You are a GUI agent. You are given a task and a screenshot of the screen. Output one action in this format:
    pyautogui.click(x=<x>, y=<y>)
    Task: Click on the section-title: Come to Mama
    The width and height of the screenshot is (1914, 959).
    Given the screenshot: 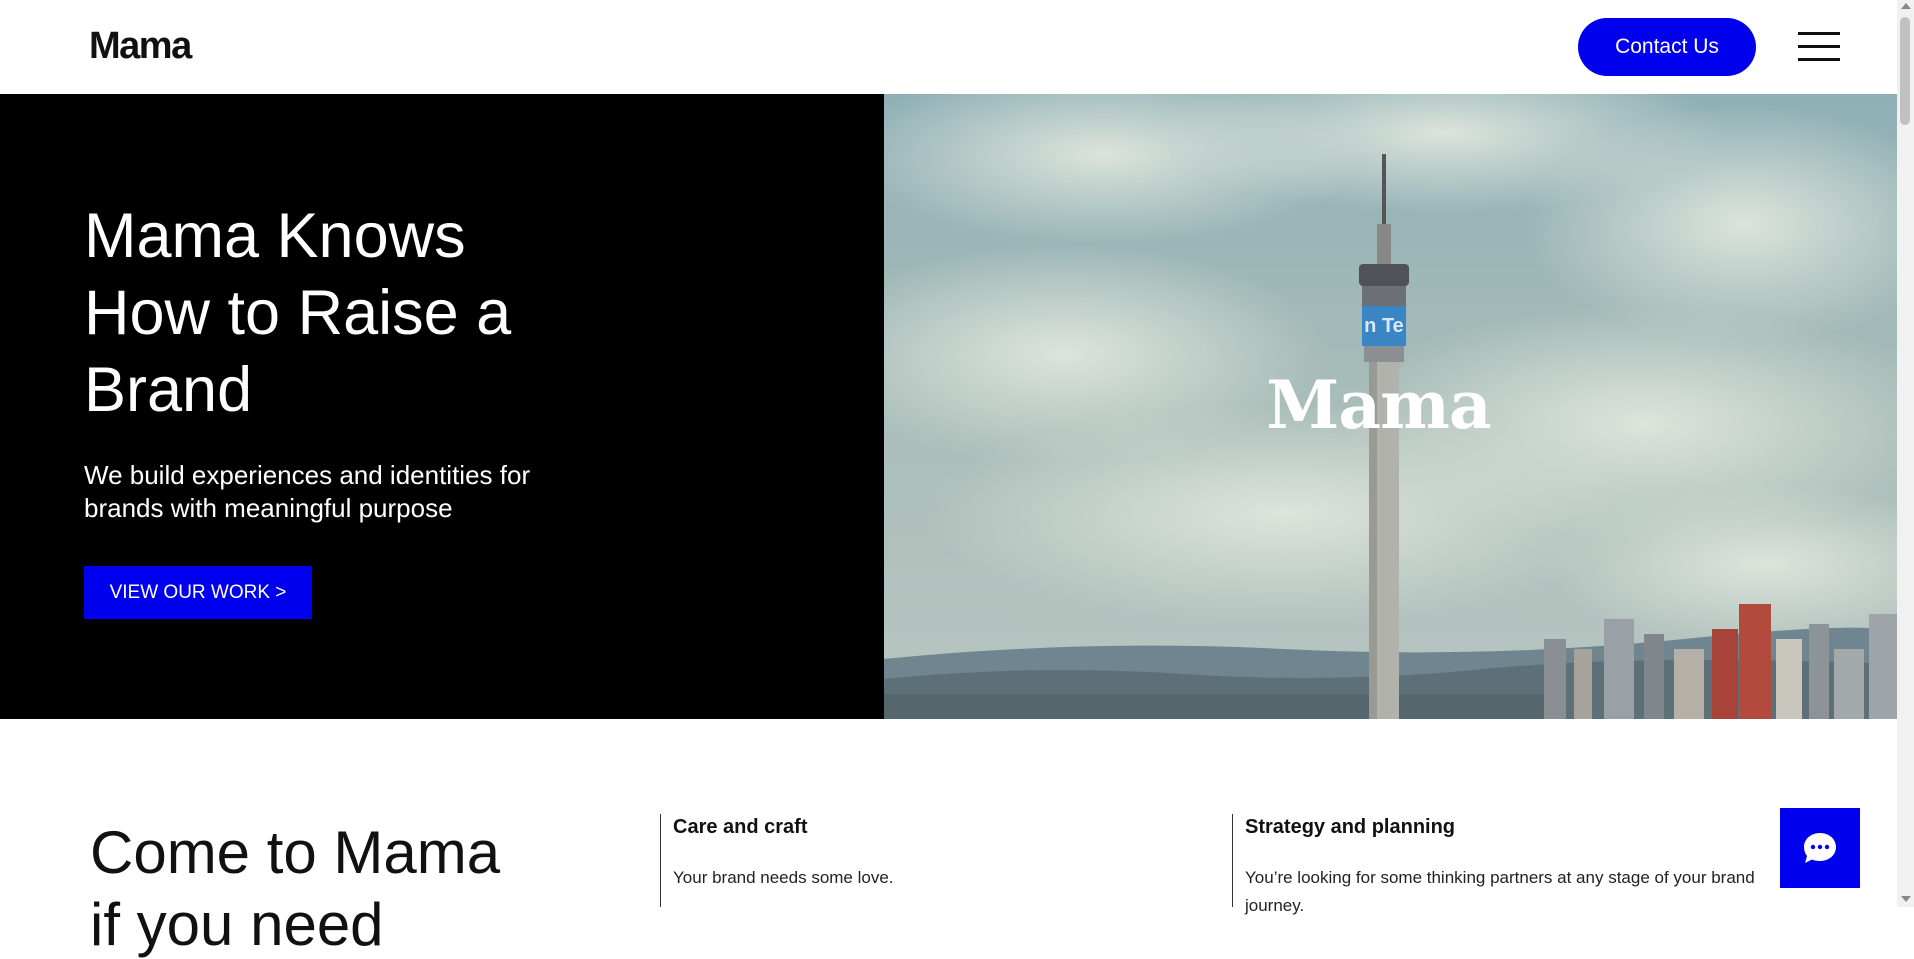 What is the action you would take?
    pyautogui.click(x=295, y=852)
    